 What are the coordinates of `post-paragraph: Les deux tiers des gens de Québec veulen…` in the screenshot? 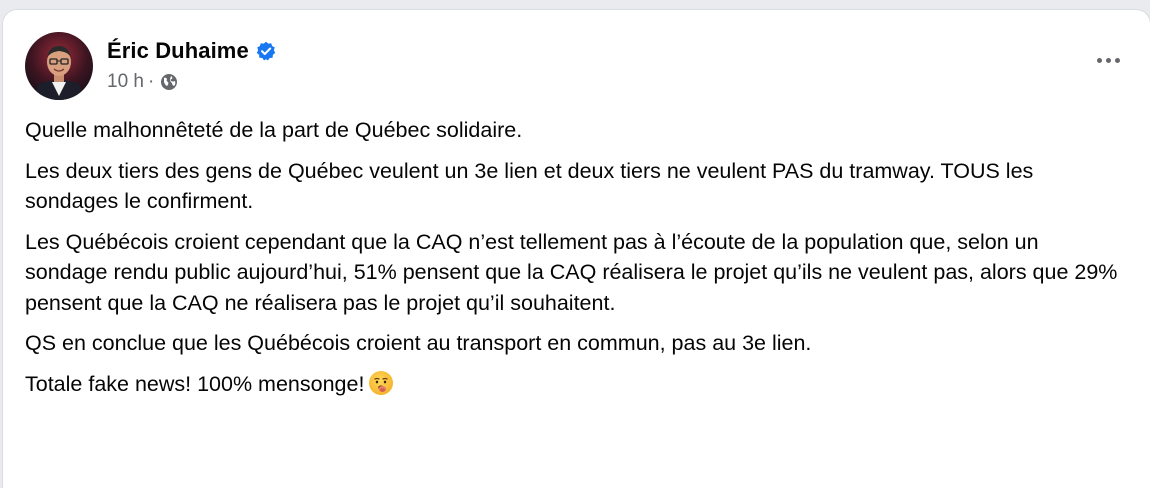 It's located at (529, 186).